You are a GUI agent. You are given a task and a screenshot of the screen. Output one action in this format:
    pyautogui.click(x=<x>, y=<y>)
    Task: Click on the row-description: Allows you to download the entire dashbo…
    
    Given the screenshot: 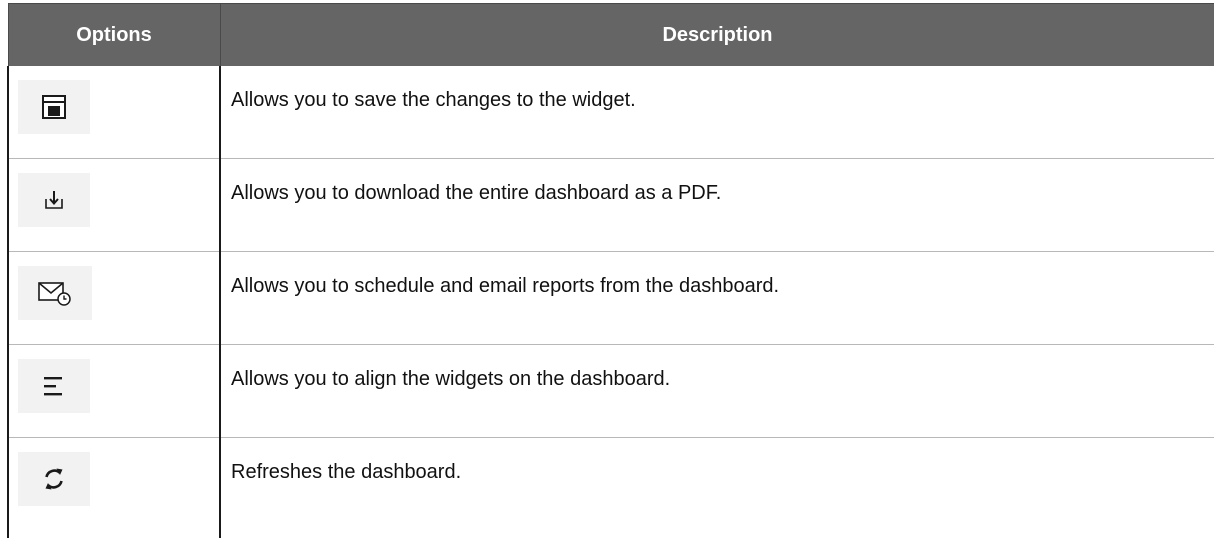 What is the action you would take?
    pyautogui.click(x=717, y=182)
    